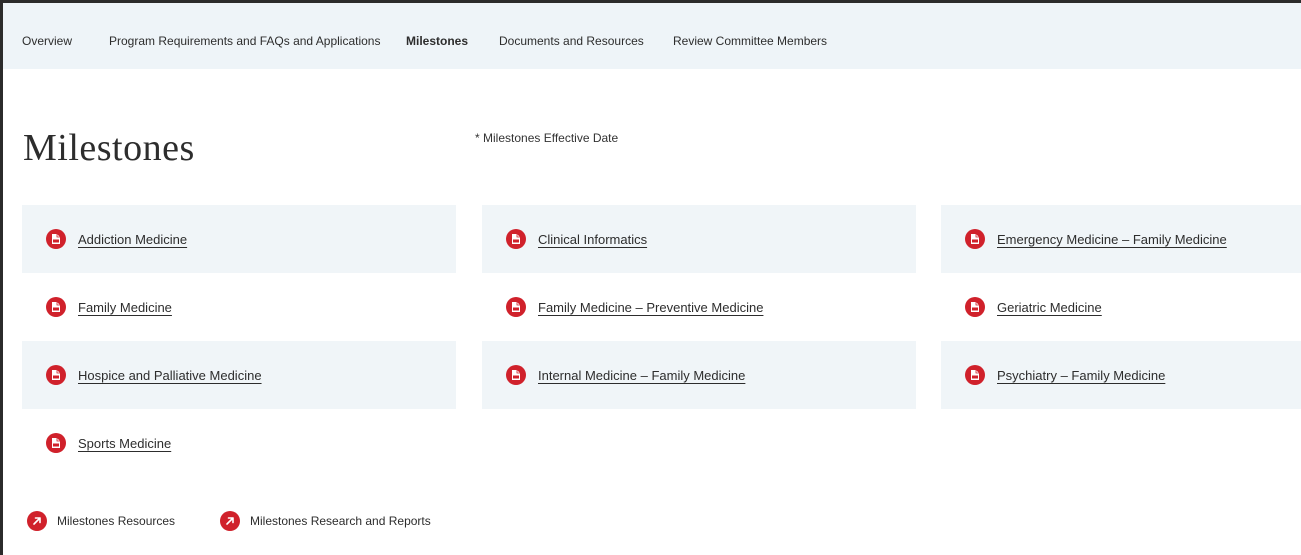 The width and height of the screenshot is (1301, 555). What do you see at coordinates (699, 239) in the screenshot?
I see `document-card: Clinical Informatics` at bounding box center [699, 239].